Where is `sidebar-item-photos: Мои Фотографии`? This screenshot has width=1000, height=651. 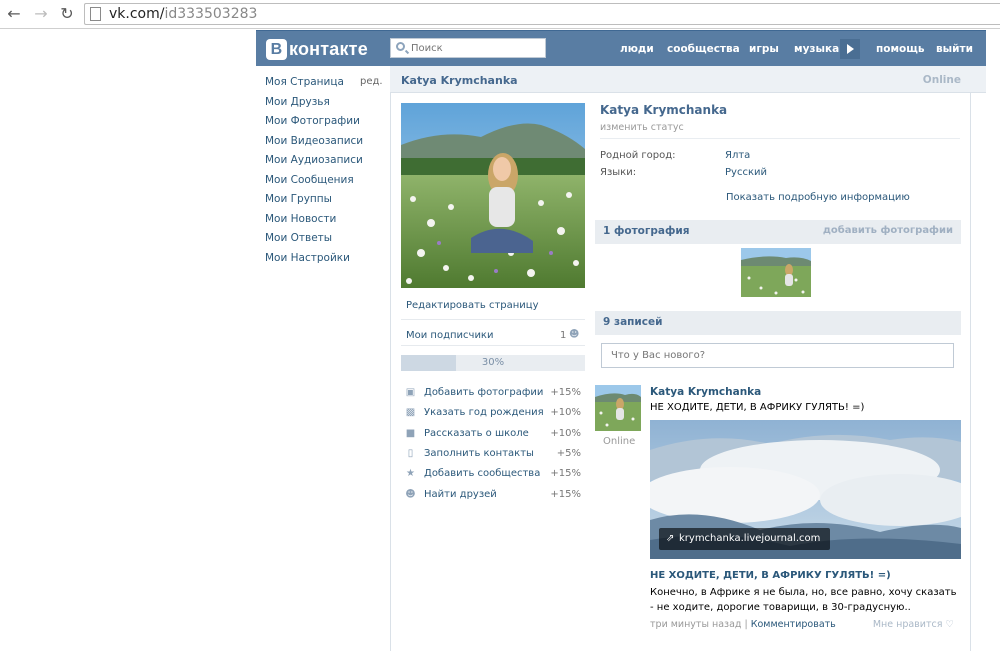 sidebar-item-photos: Мои Фотографии is located at coordinates (325, 124).